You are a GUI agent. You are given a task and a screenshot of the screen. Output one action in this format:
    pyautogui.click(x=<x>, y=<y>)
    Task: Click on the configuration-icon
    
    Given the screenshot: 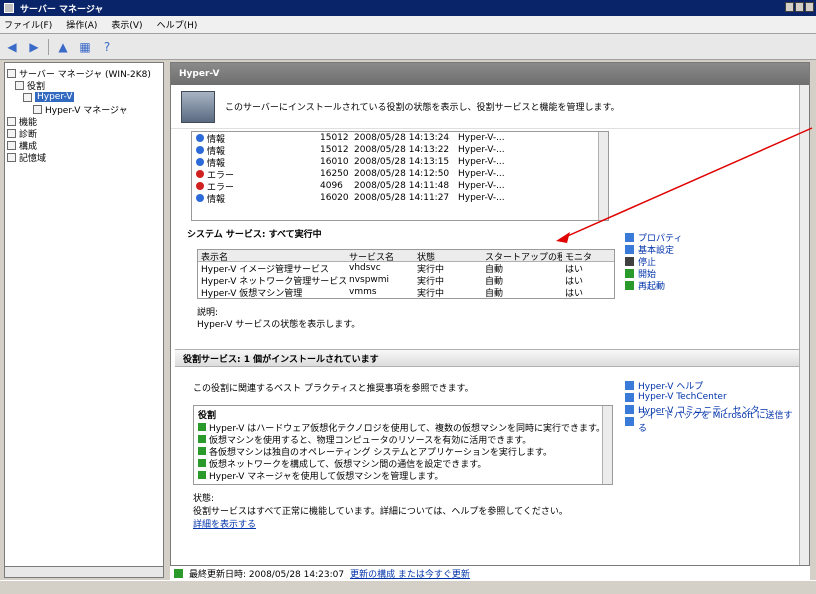 What is the action you would take?
    pyautogui.click(x=11, y=145)
    